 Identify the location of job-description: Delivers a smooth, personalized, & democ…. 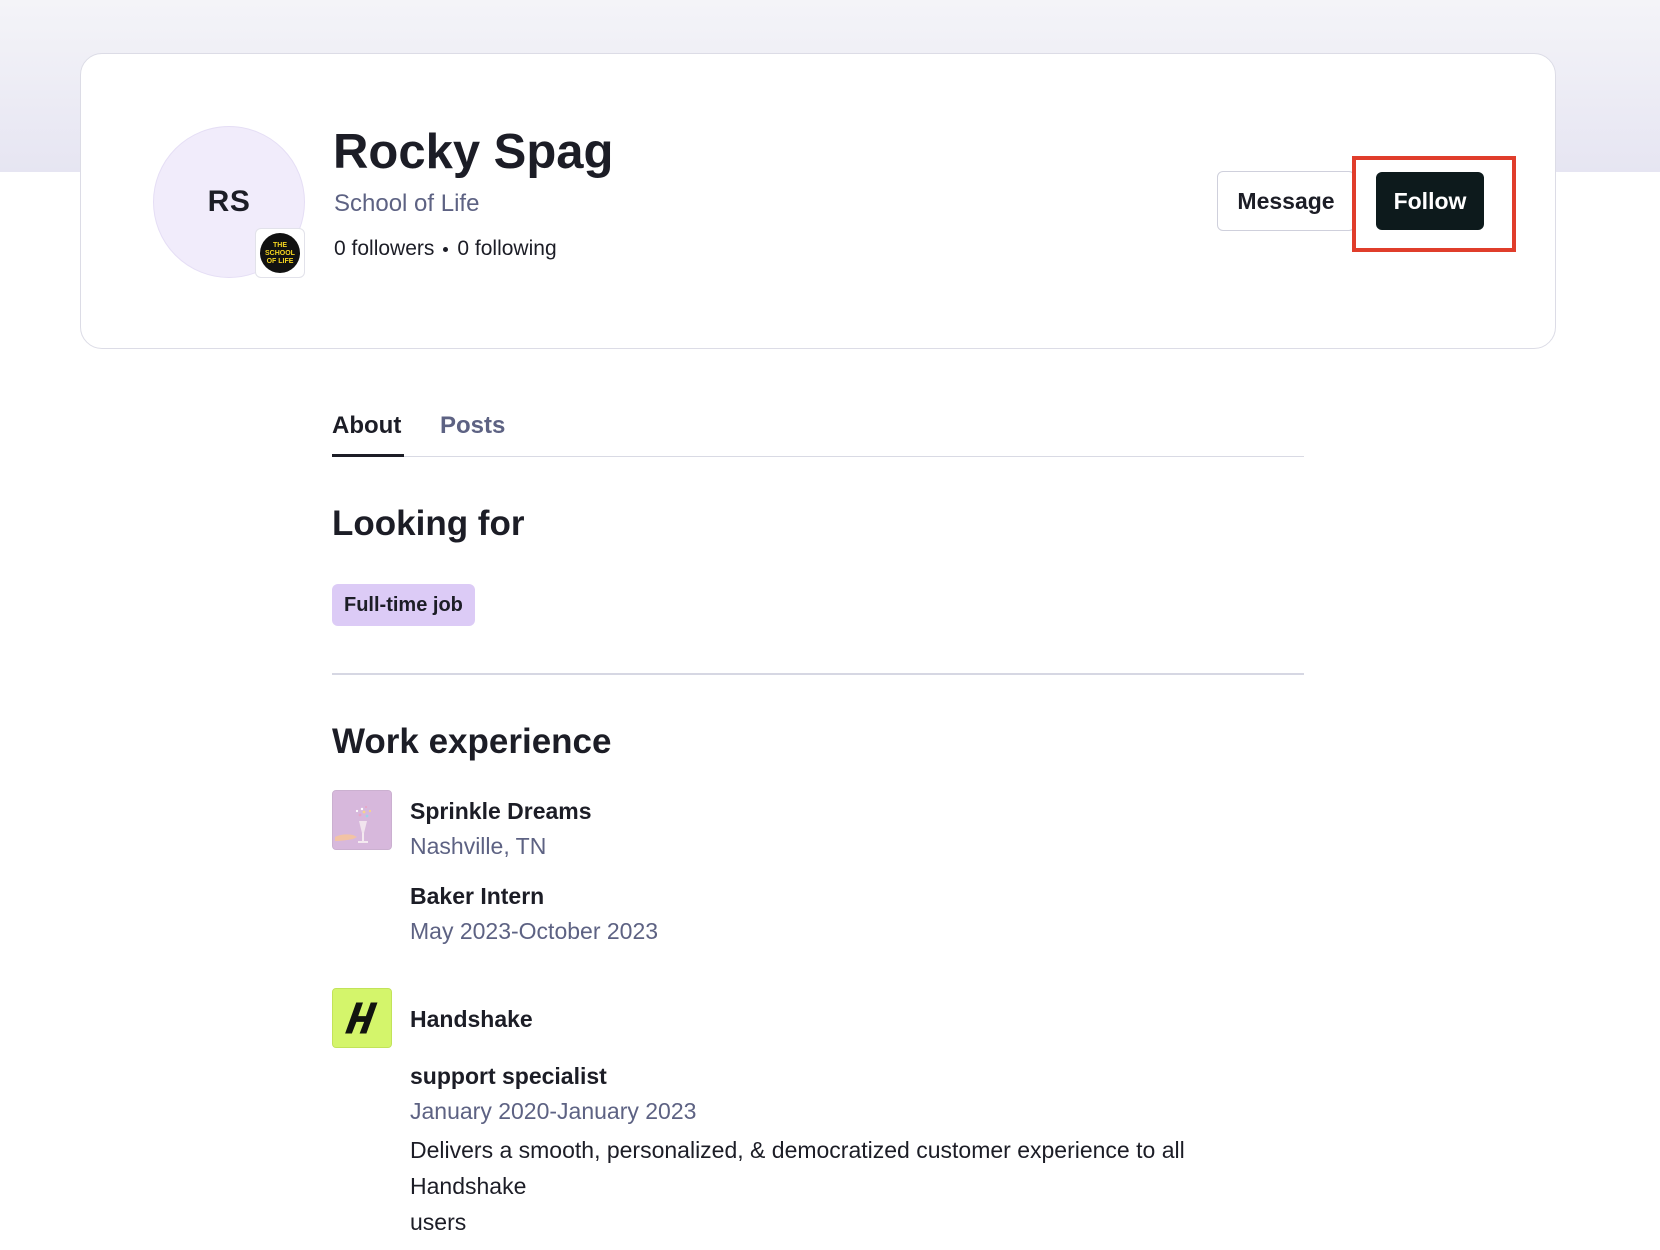
(840, 1186).